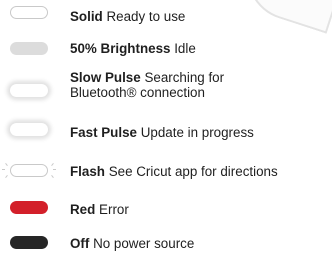 The image size is (332, 255). Describe the element at coordinates (105, 77) in the screenshot. I see `mode-label: Slow Pulse` at that location.